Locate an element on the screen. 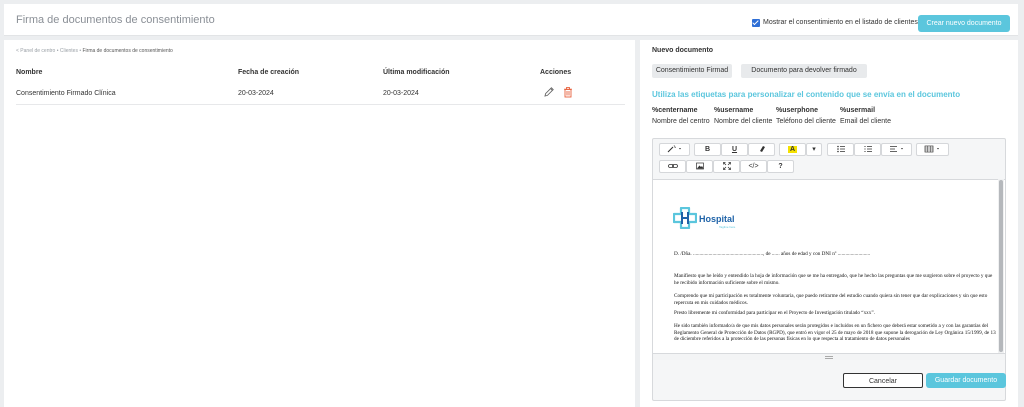  bold-button: B is located at coordinates (707, 149).